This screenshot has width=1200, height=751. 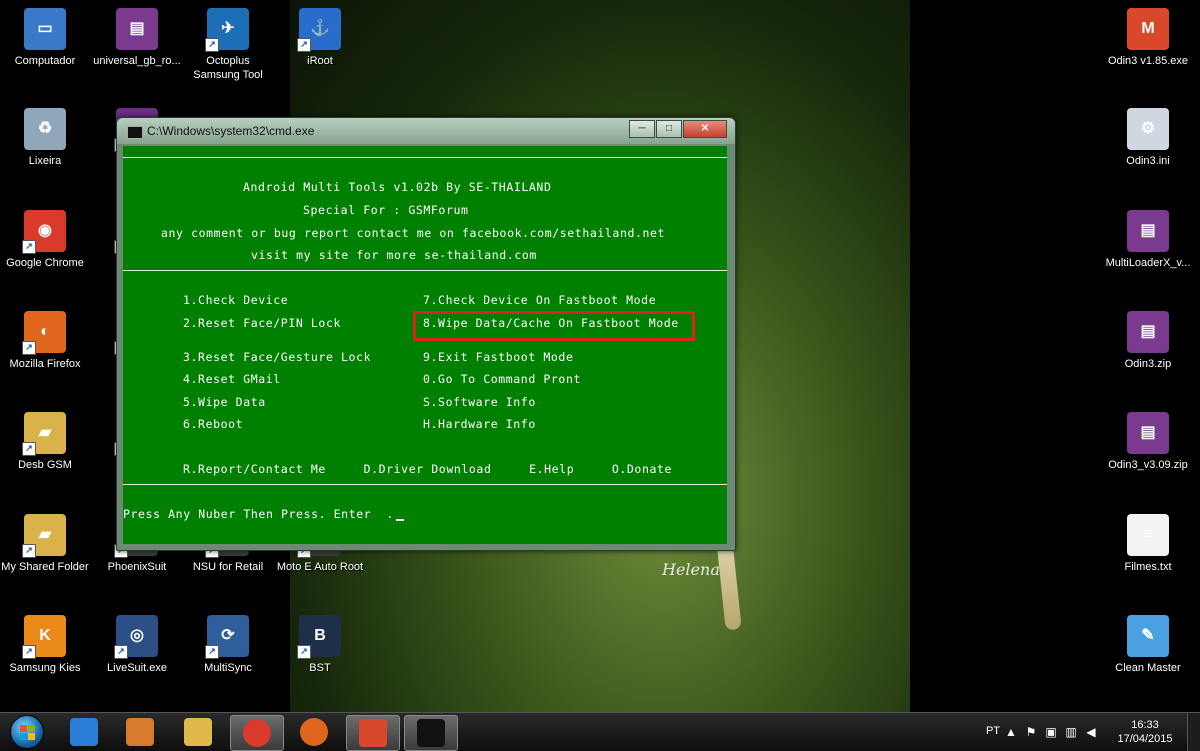 I want to click on prompt-text: Press Any Nuber Then Press. Enter ., so click(x=258, y=514).